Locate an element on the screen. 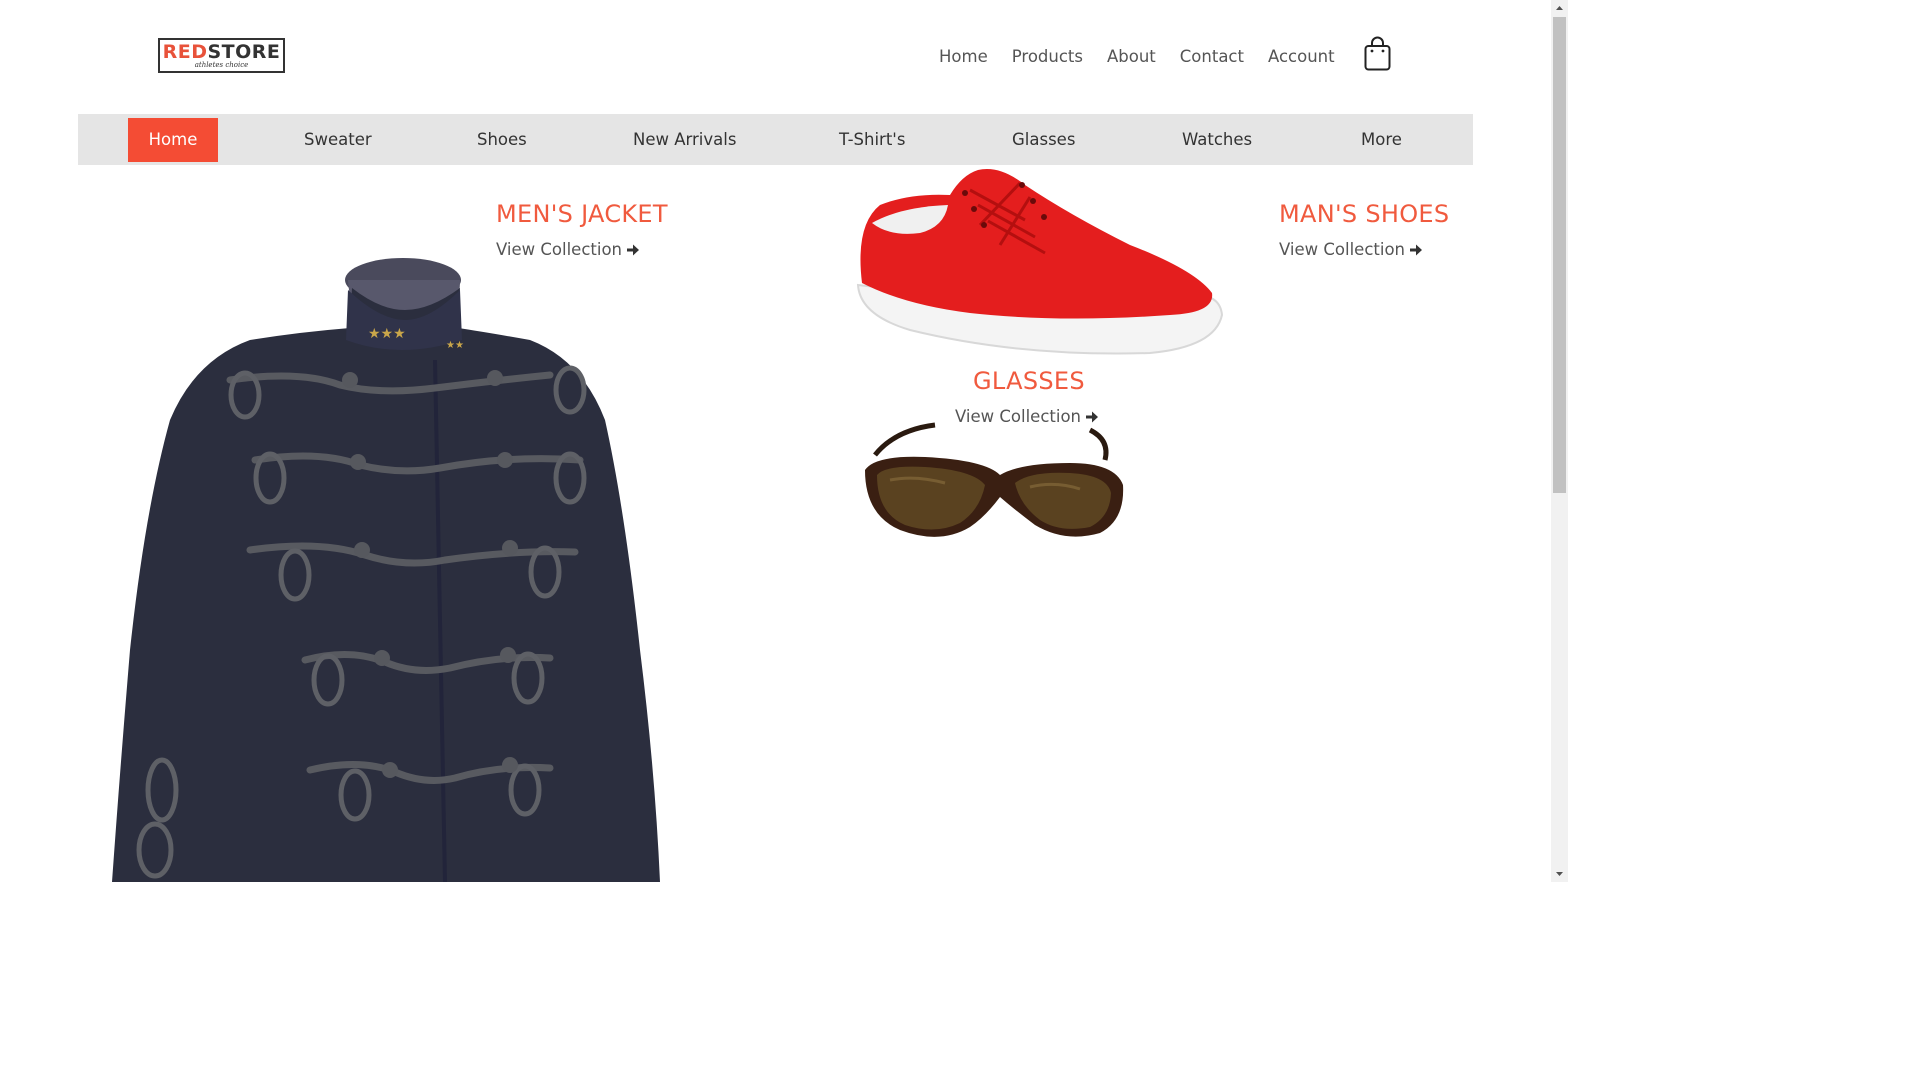  promo-glasses-link: View Collection is located at coordinates (1027, 416).